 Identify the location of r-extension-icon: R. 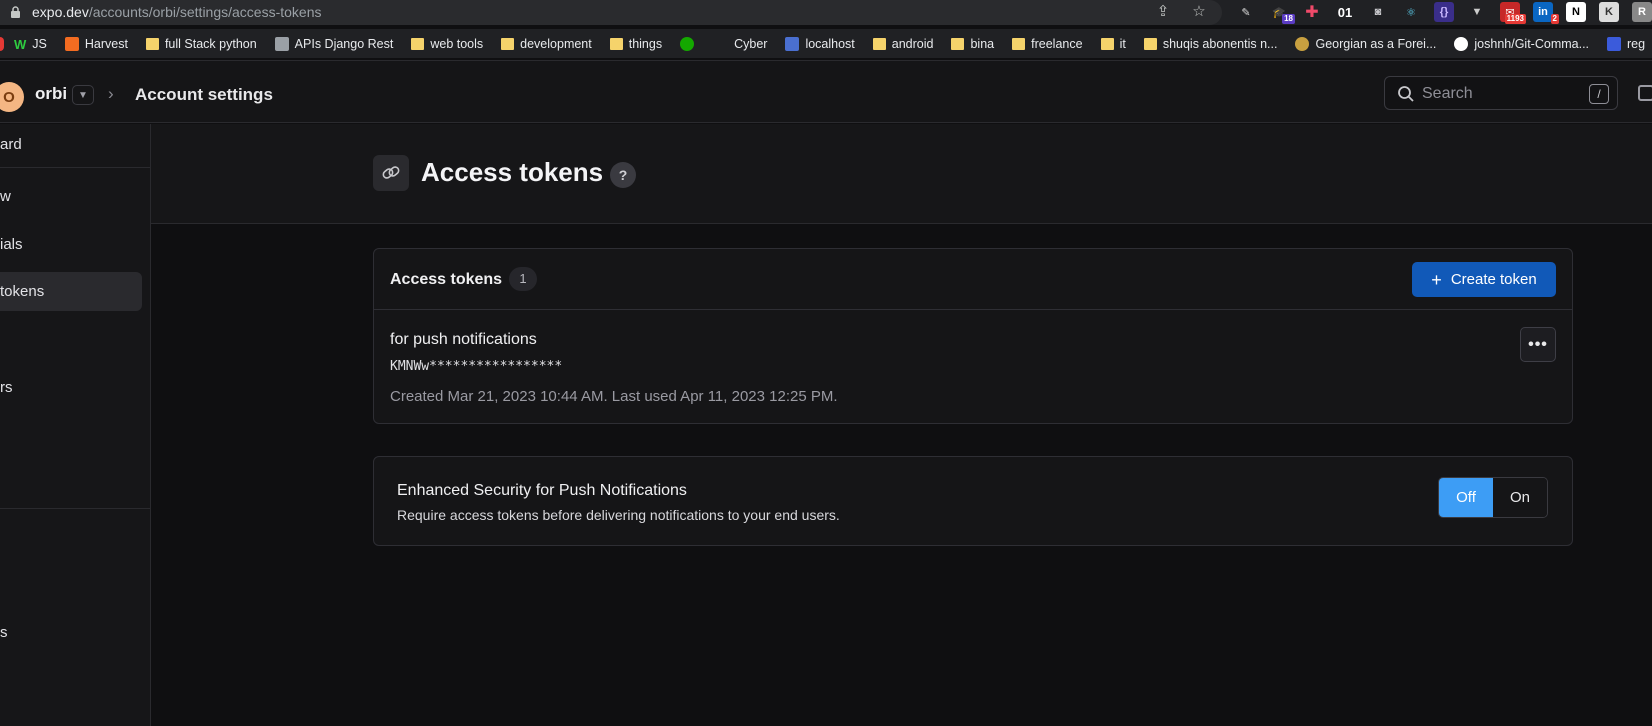
(1642, 12).